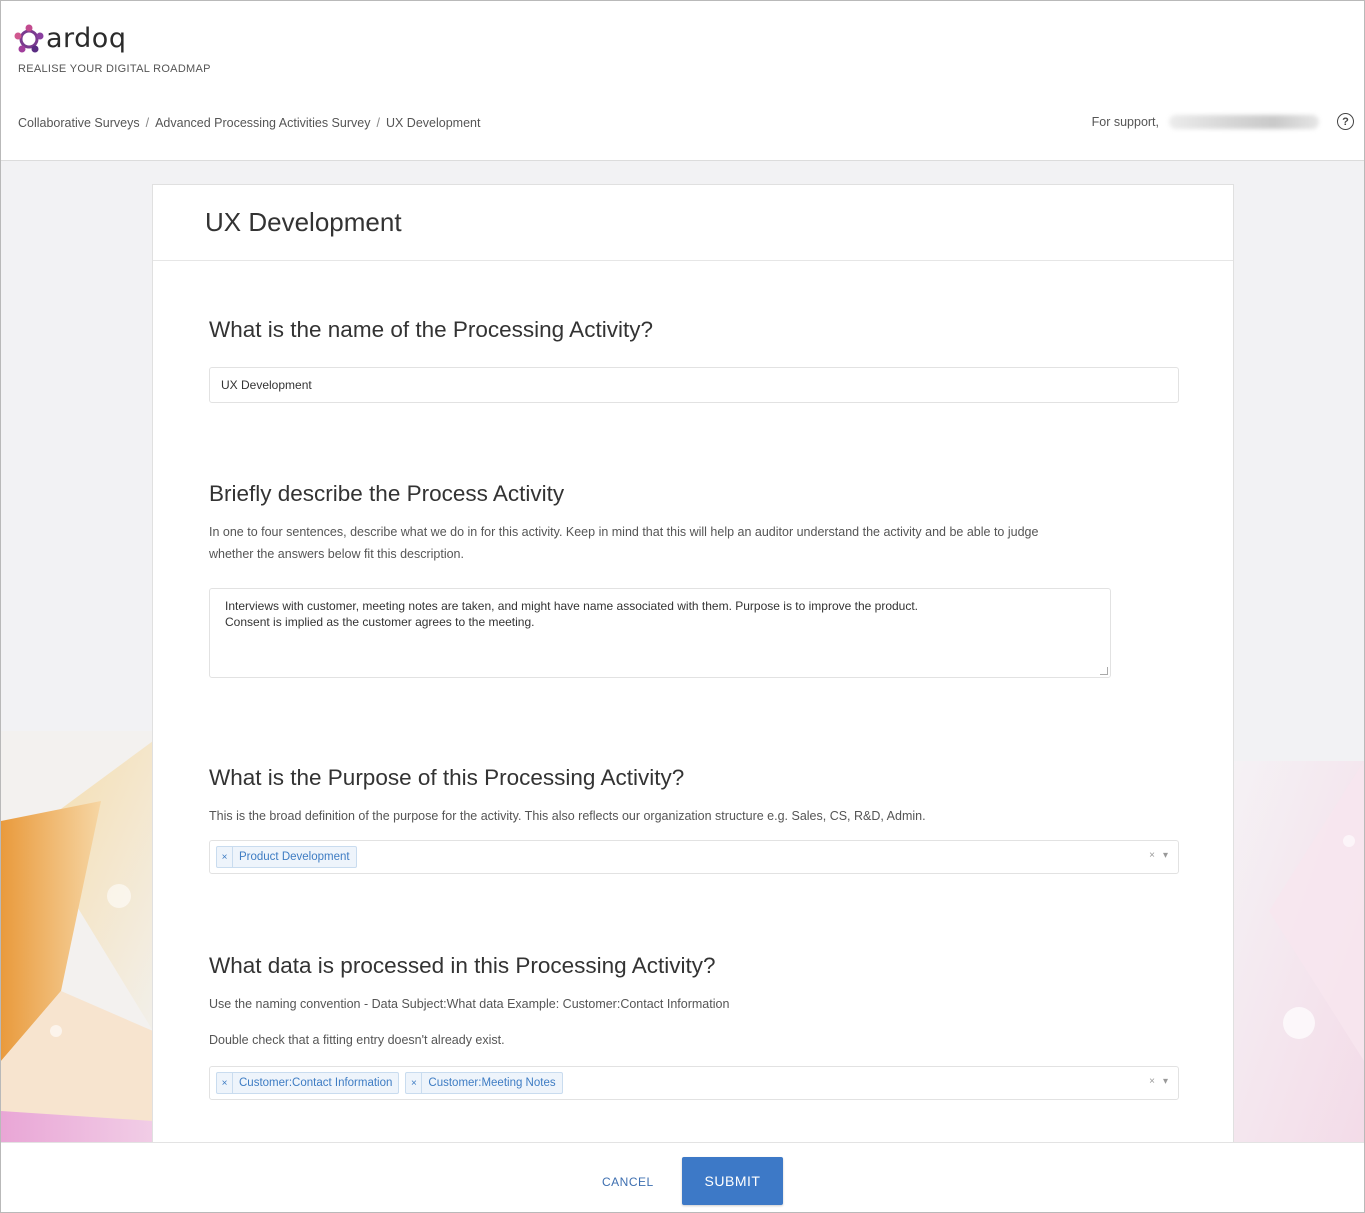 The width and height of the screenshot is (1365, 1213). What do you see at coordinates (694, 385) in the screenshot?
I see `activity-name-input: UX Development` at bounding box center [694, 385].